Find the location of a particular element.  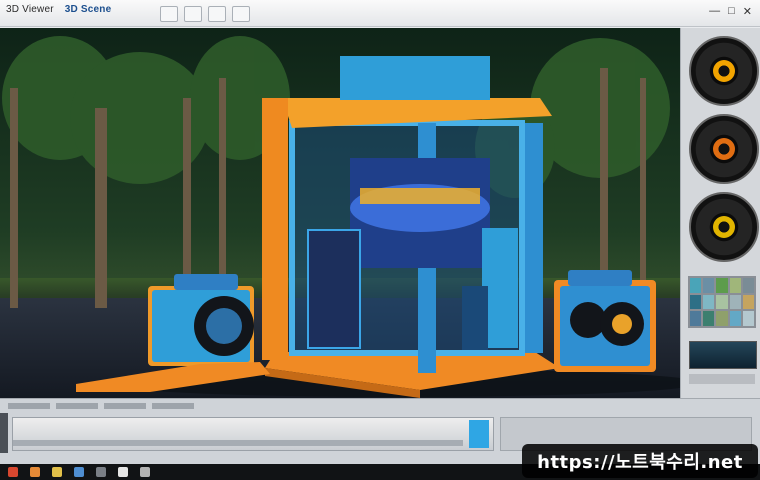

close-button: ✕ is located at coordinates (747, 11).